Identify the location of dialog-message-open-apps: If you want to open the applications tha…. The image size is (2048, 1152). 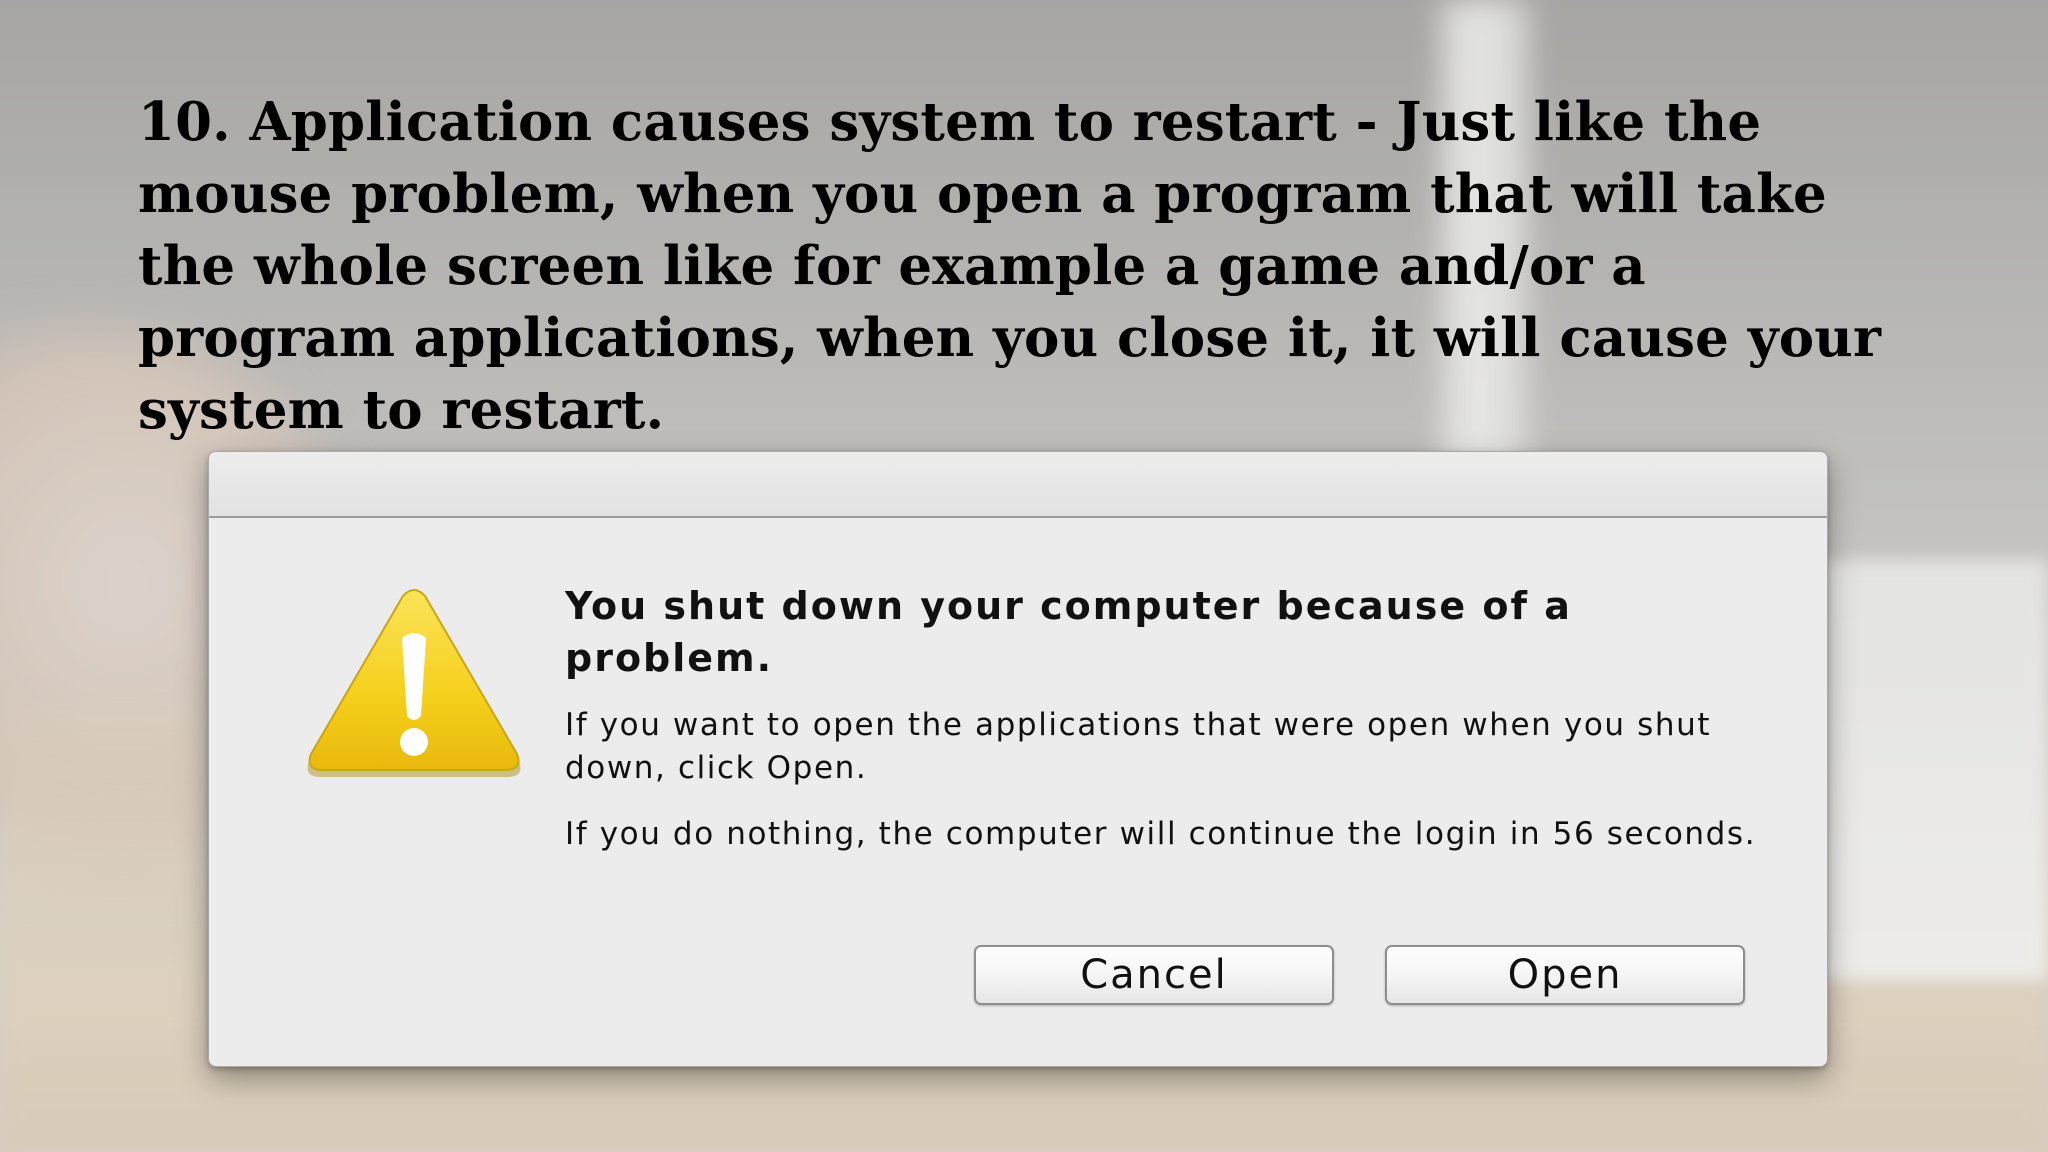
(1138, 746).